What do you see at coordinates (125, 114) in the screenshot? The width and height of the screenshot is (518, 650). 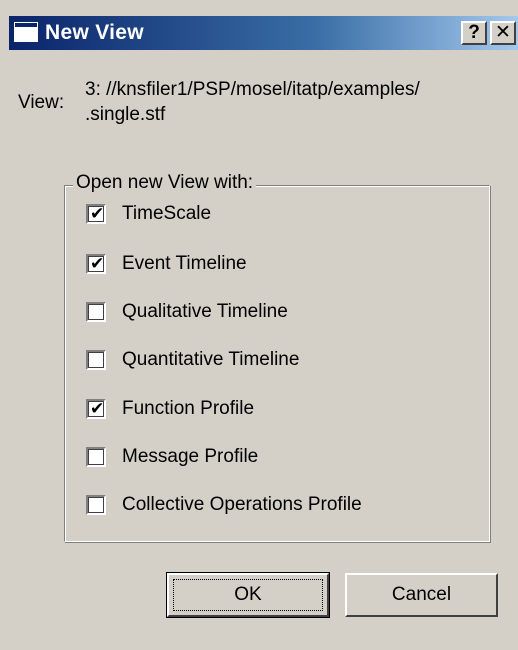 I see `view-path-line-2: .single.stf` at bounding box center [125, 114].